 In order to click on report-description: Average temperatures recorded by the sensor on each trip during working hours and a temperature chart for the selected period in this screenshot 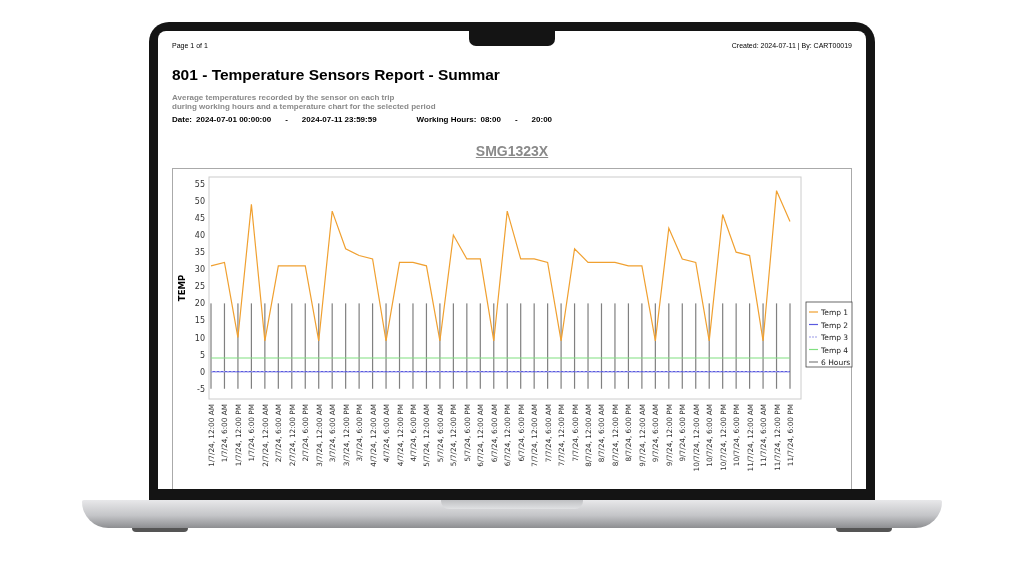, I will do `click(304, 102)`.